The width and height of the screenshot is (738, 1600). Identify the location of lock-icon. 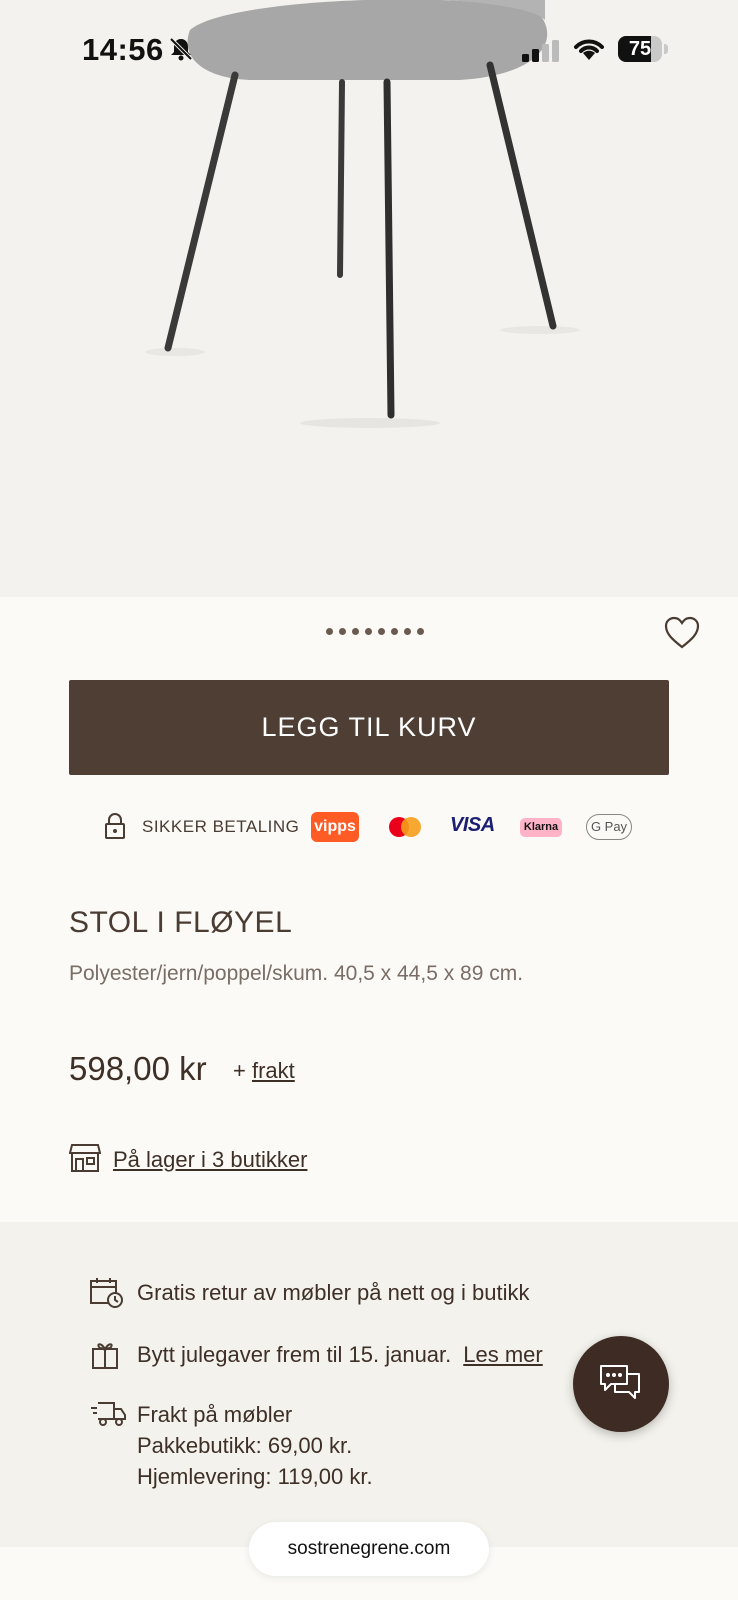
(115, 828).